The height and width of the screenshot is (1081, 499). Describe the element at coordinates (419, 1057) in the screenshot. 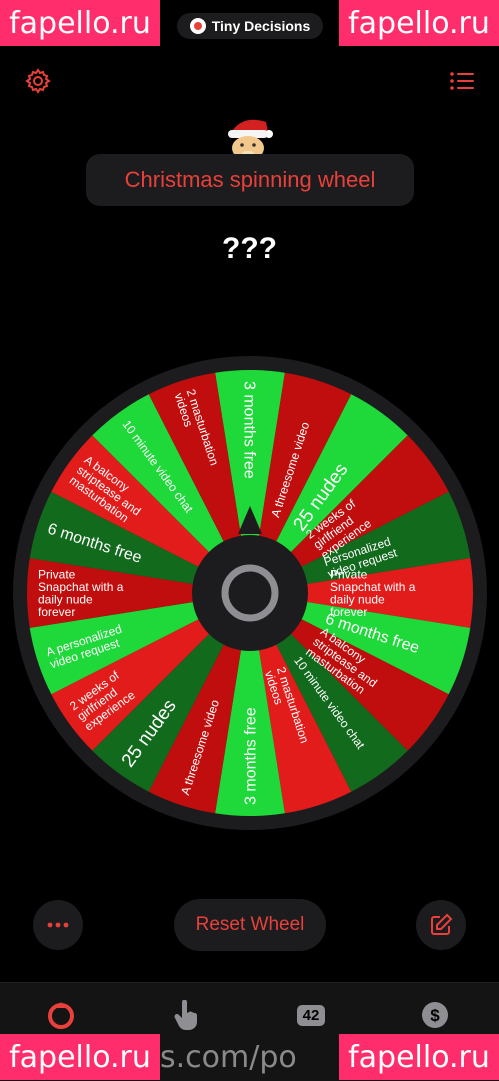

I see `watermark-bottom-right: fapello.ru` at that location.